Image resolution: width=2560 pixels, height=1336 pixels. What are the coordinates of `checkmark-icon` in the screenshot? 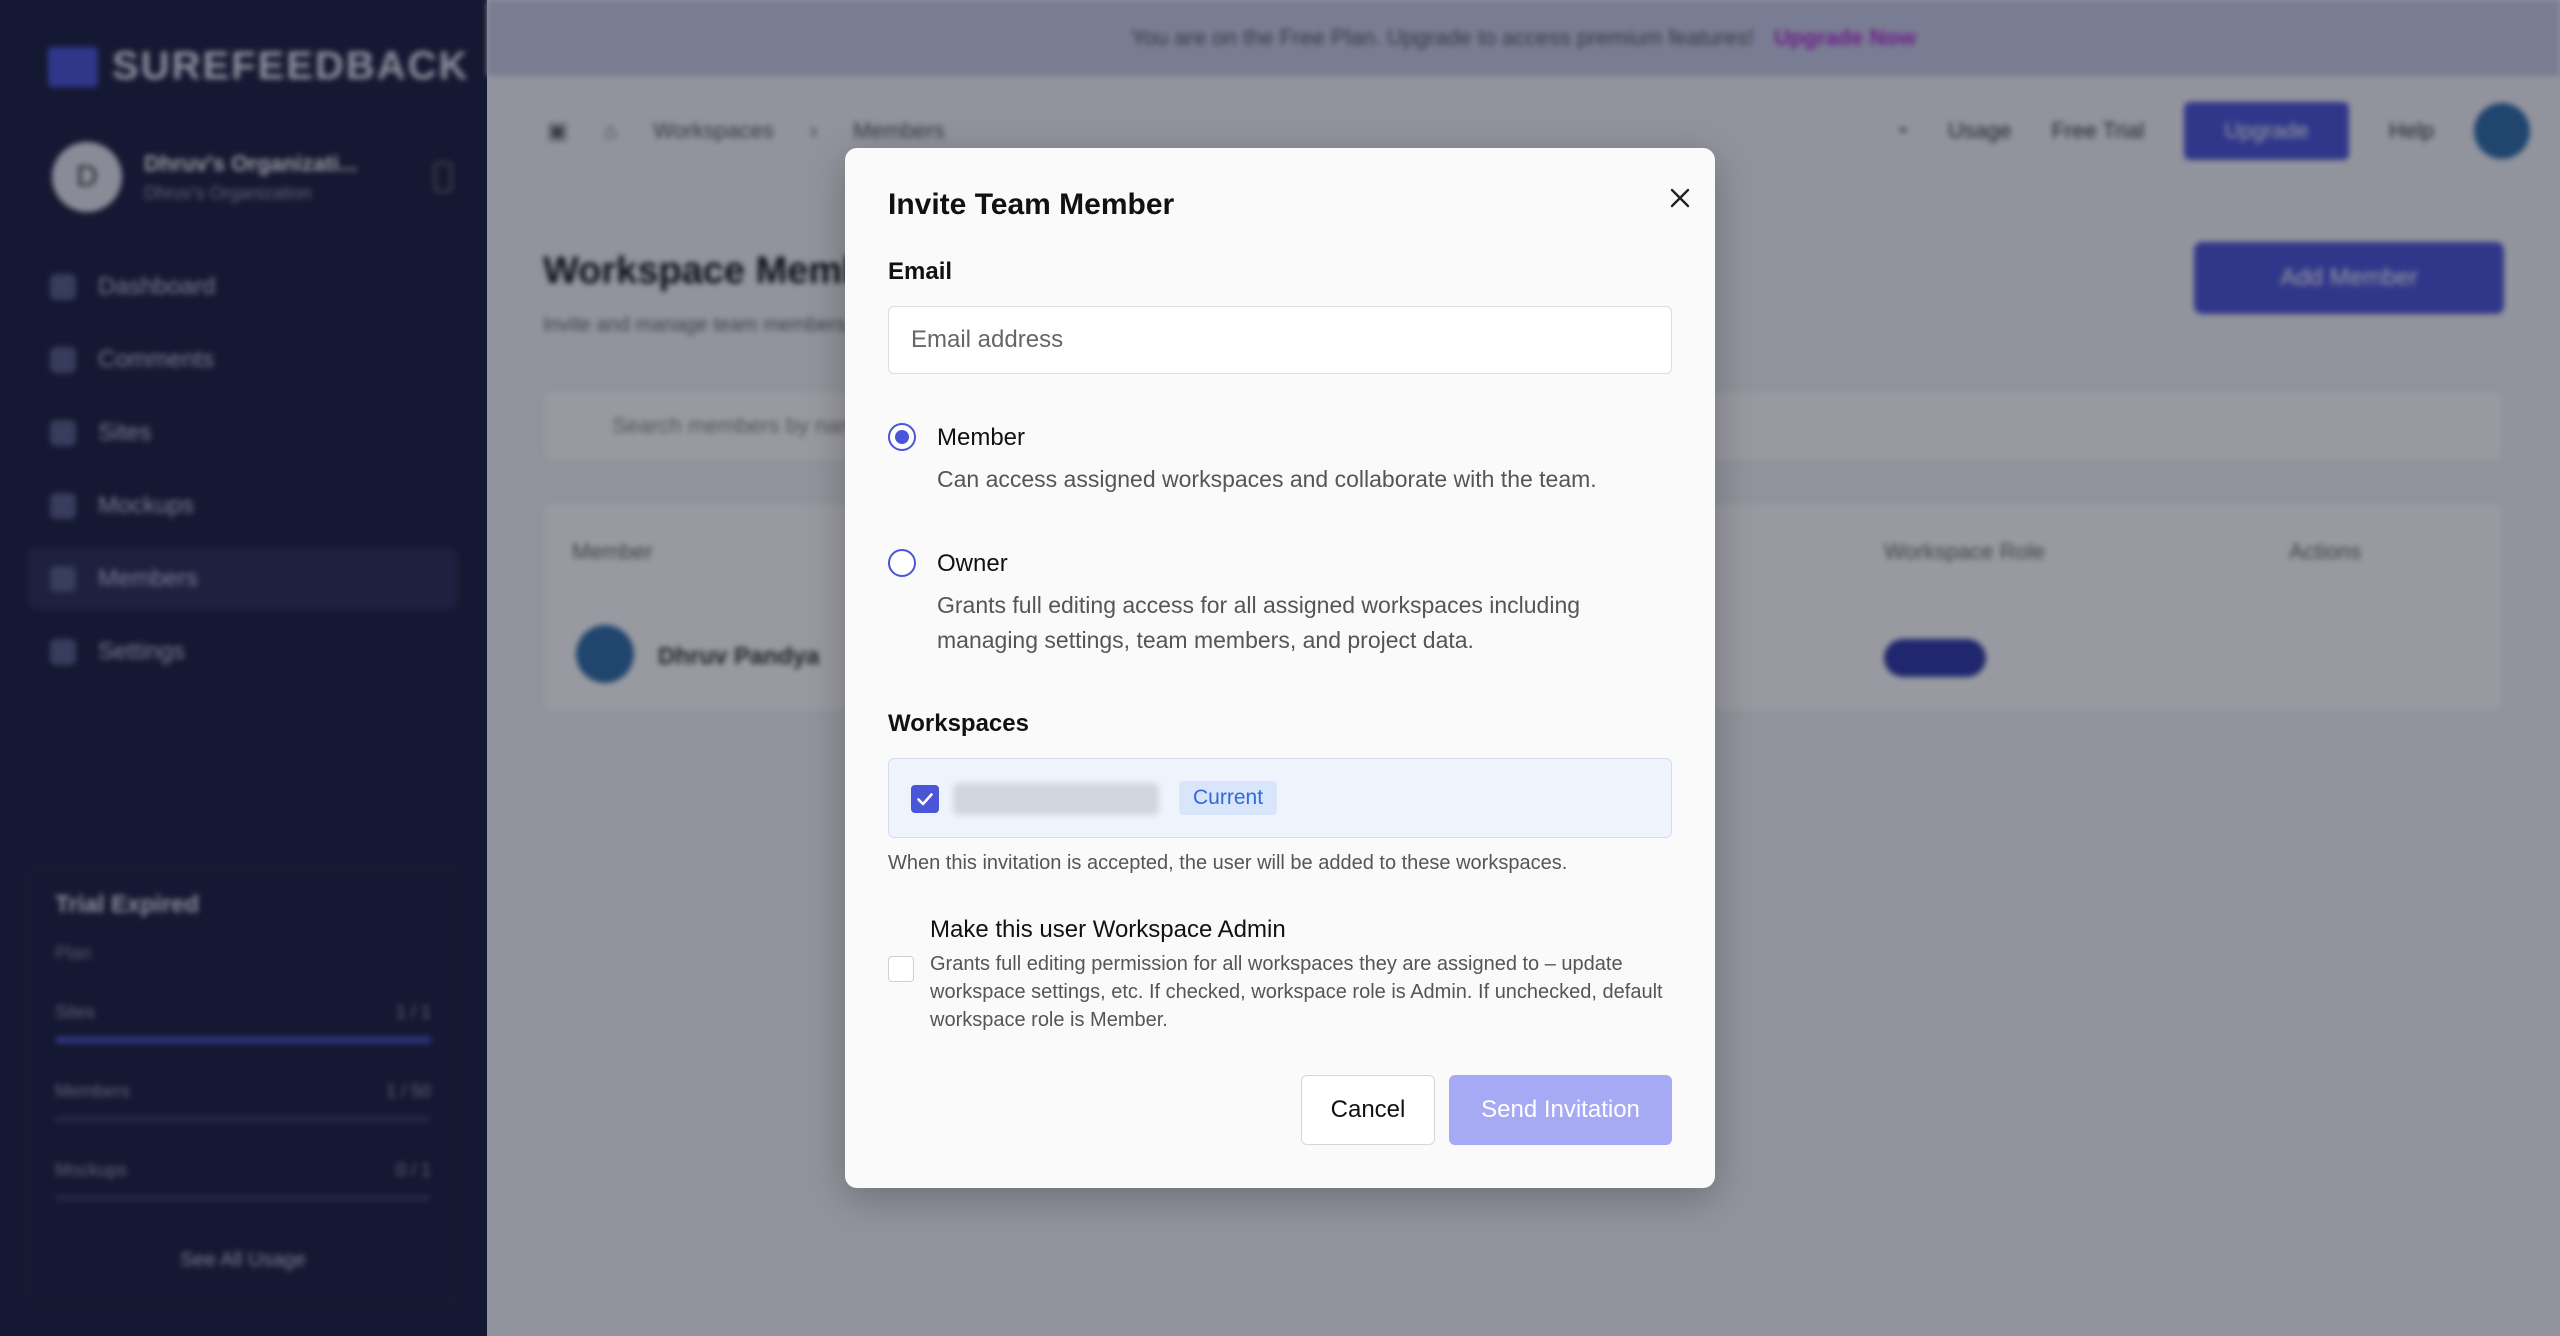 It's located at (925, 799).